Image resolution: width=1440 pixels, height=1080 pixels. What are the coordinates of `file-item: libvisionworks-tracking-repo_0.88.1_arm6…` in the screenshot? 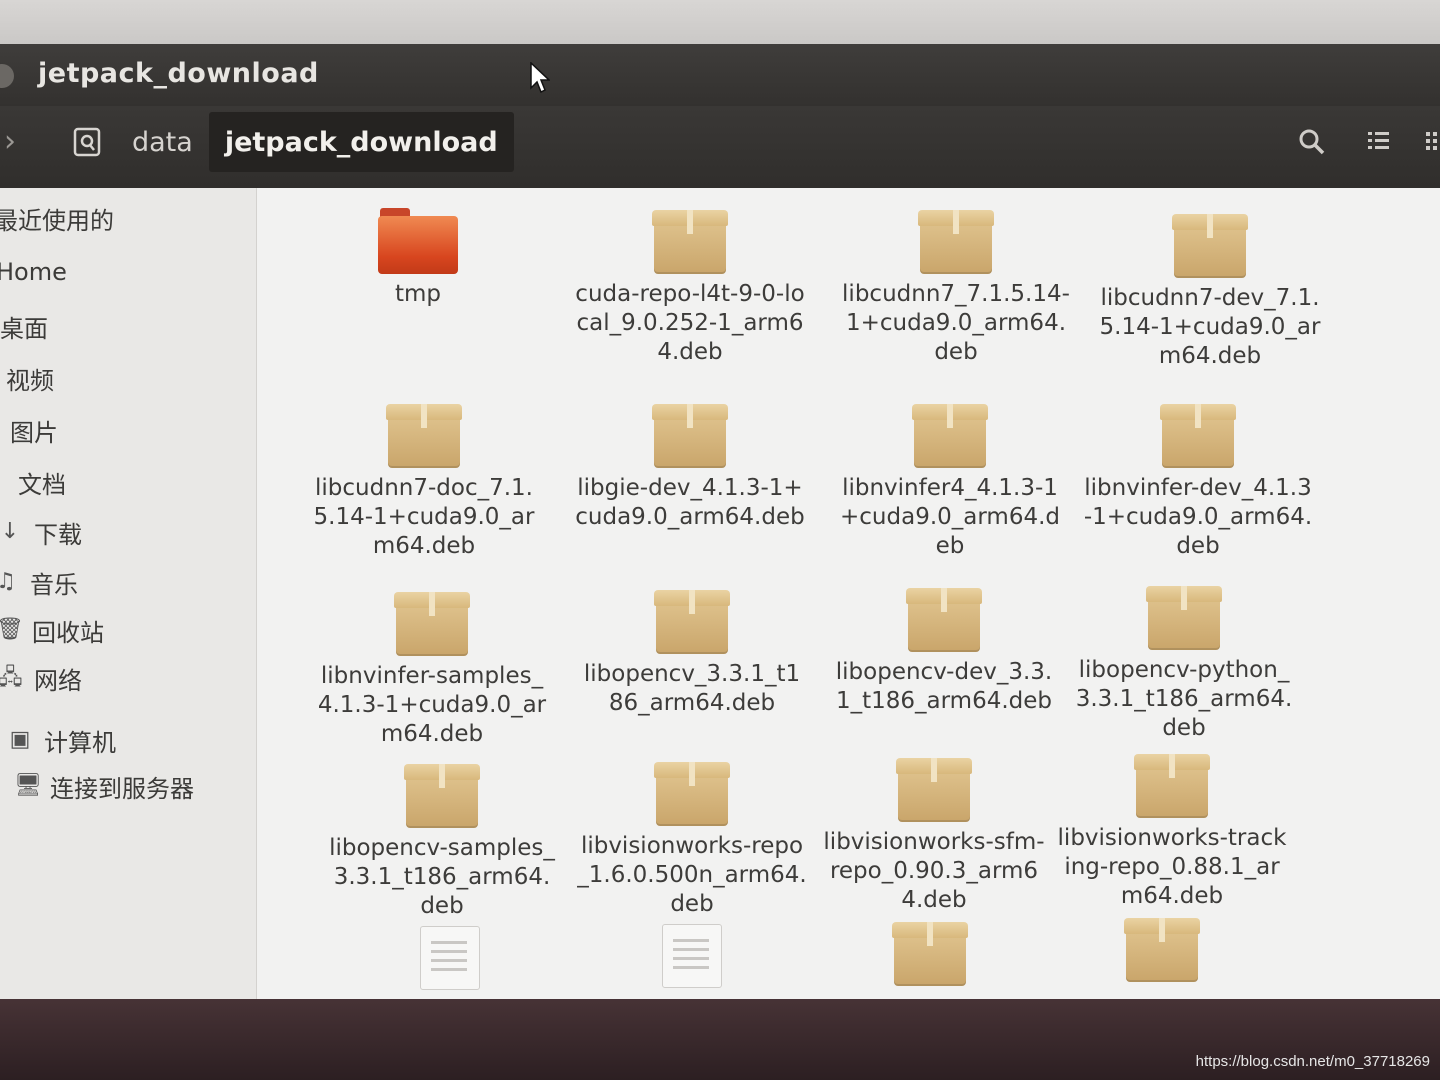 It's located at (1172, 831).